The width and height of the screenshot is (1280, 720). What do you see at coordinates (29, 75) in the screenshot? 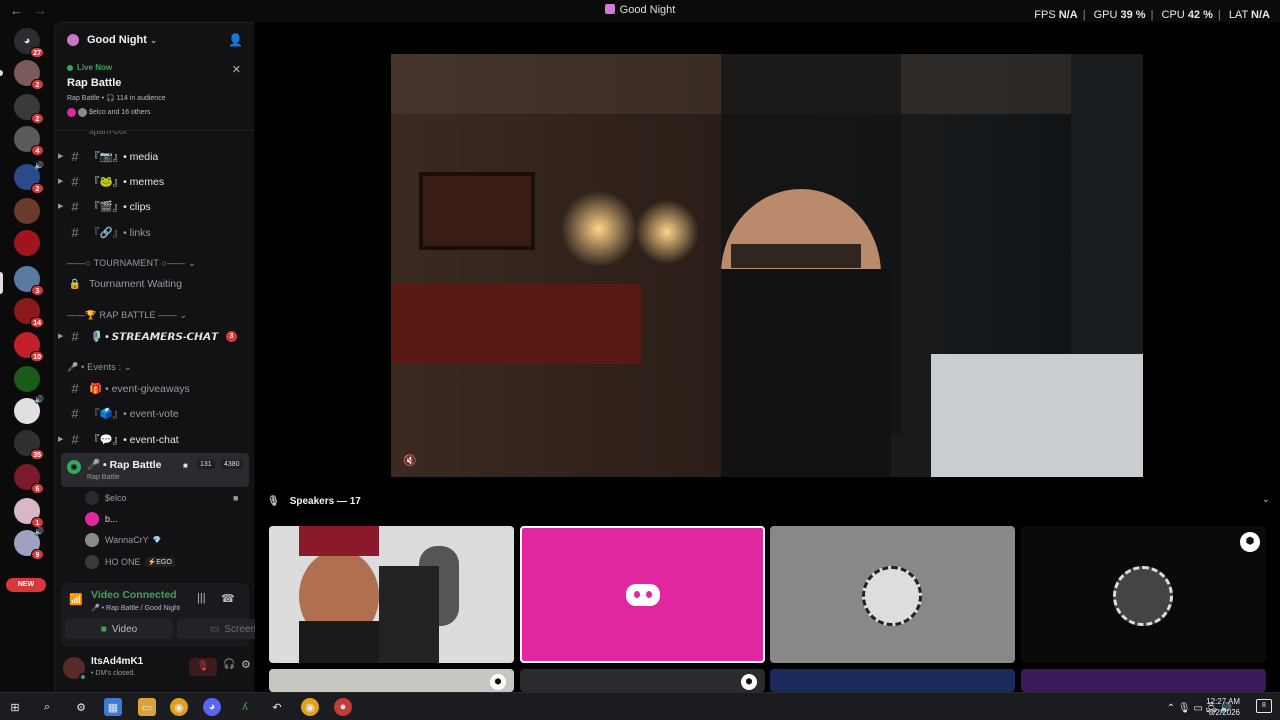
I see `server-icon-1: 2` at bounding box center [29, 75].